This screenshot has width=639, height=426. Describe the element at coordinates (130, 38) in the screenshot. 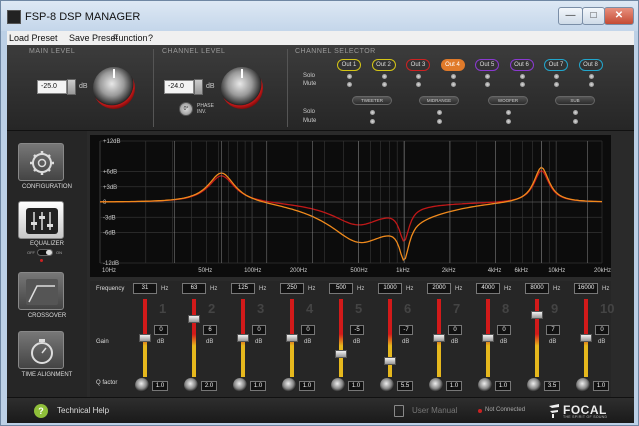

I see `menu-function: Function` at that location.